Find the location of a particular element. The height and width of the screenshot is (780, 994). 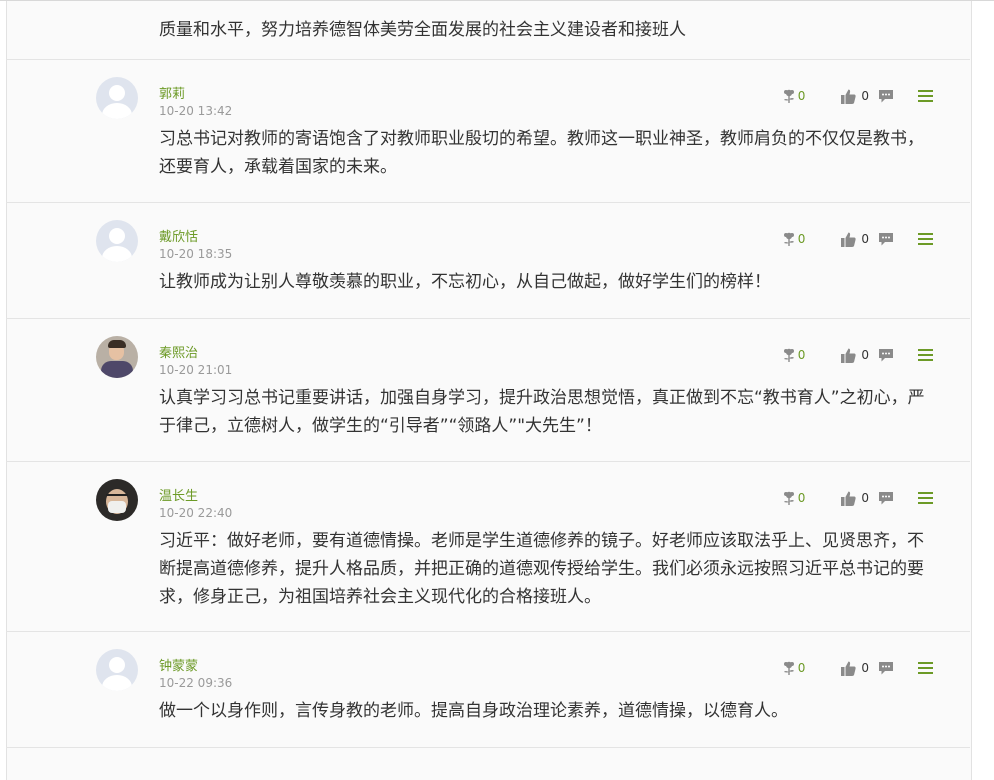

comment-time: 10-20 13:42 is located at coordinates (196, 111).